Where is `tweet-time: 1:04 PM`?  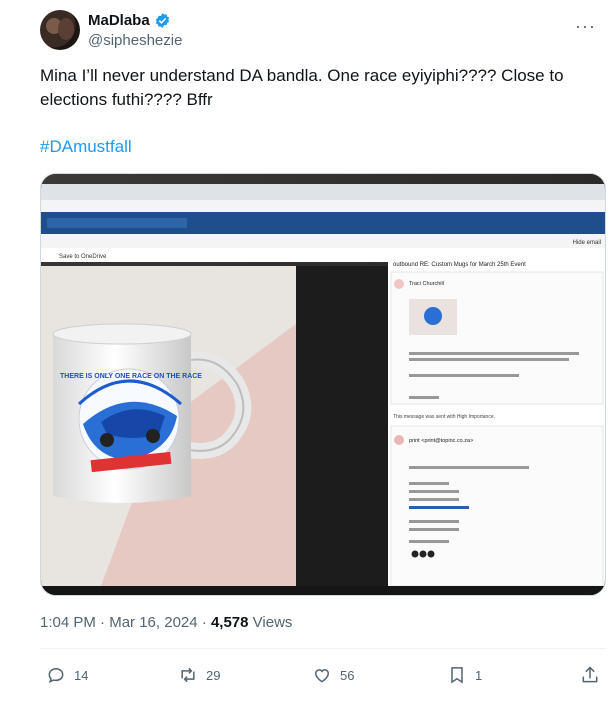 tweet-time: 1:04 PM is located at coordinates (68, 622).